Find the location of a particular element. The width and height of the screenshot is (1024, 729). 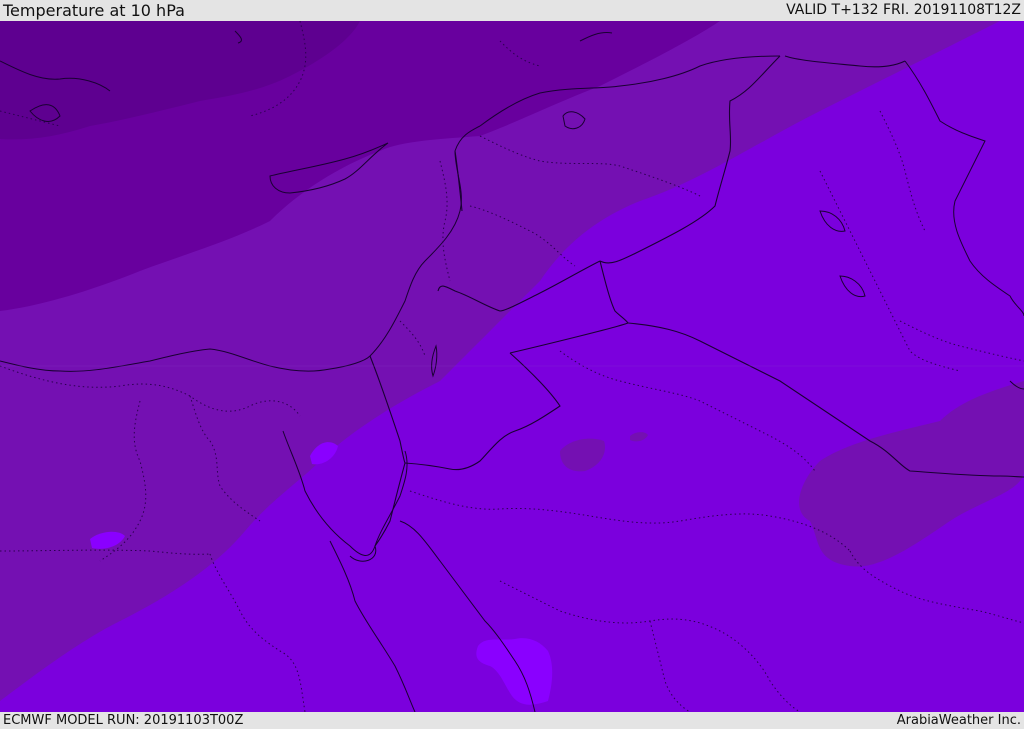

valid-time: VALID T+132 FRI. 20191108T12Z is located at coordinates (903, 10).